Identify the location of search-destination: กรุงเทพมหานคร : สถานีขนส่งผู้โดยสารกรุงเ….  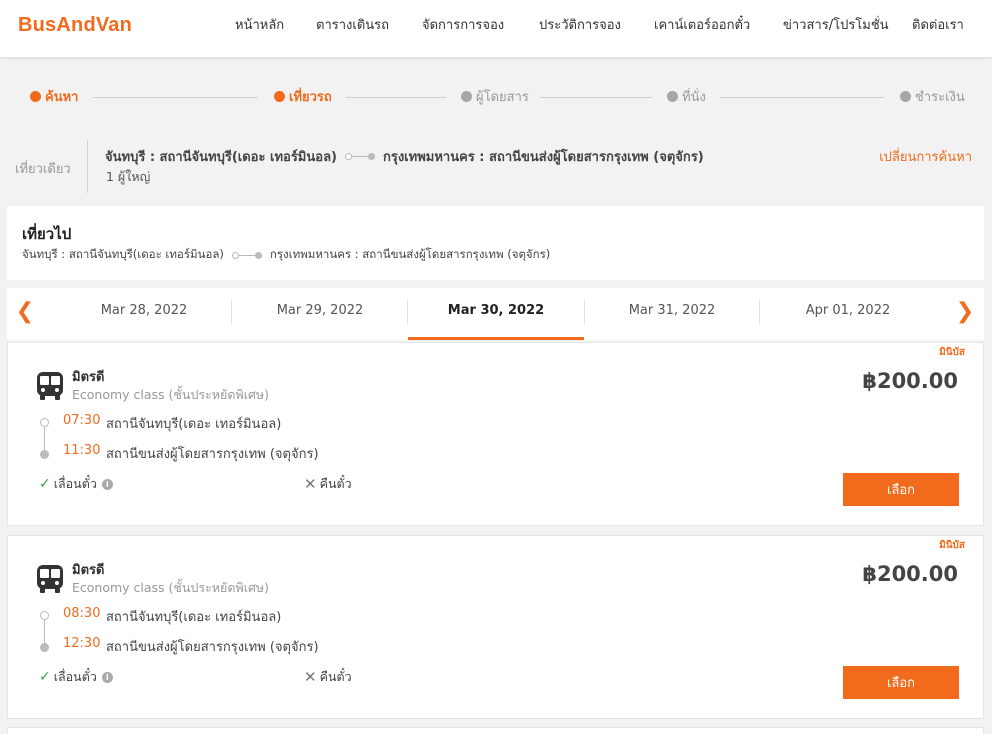
(543, 157).